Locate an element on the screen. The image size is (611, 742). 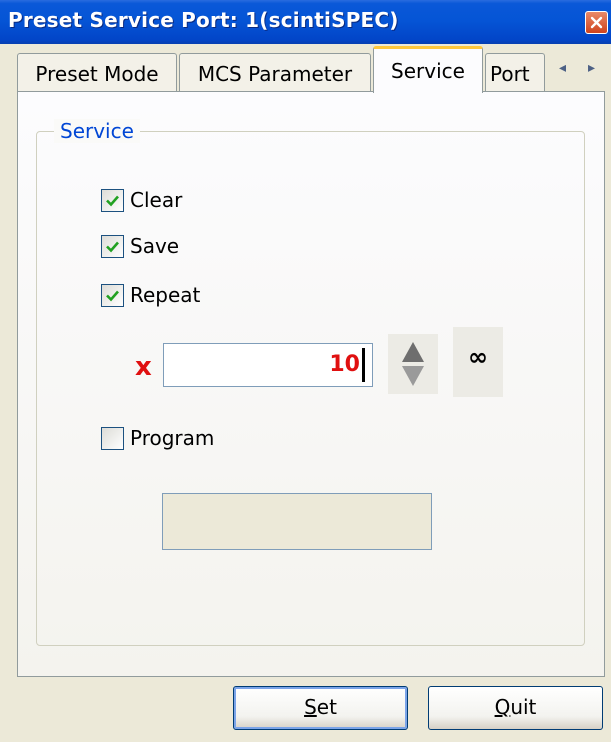
save-checkbox is located at coordinates (112, 246).